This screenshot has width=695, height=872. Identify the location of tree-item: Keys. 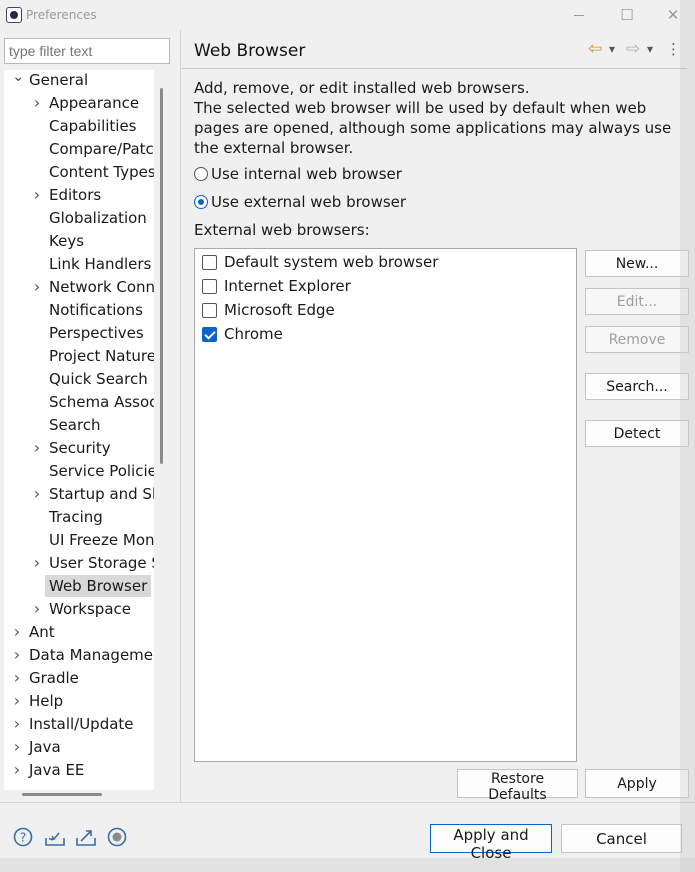
(79, 241).